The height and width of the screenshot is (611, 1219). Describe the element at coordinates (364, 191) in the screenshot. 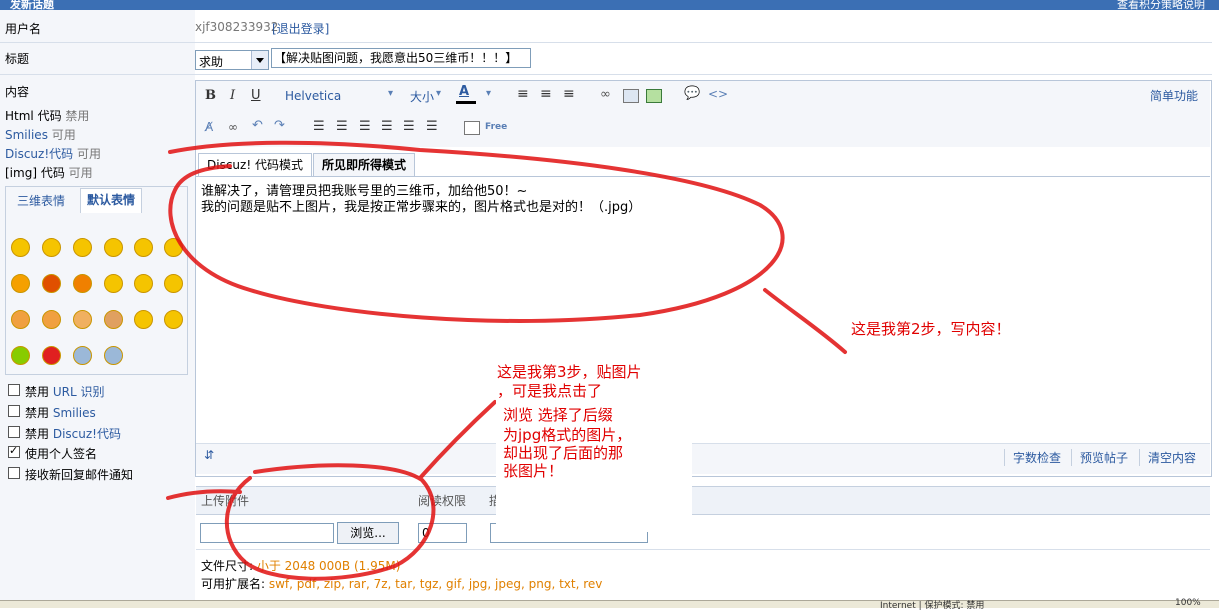

I see `content-line: 谁解决了，请管理员把我账号里的三维币，加给他50！~` at that location.